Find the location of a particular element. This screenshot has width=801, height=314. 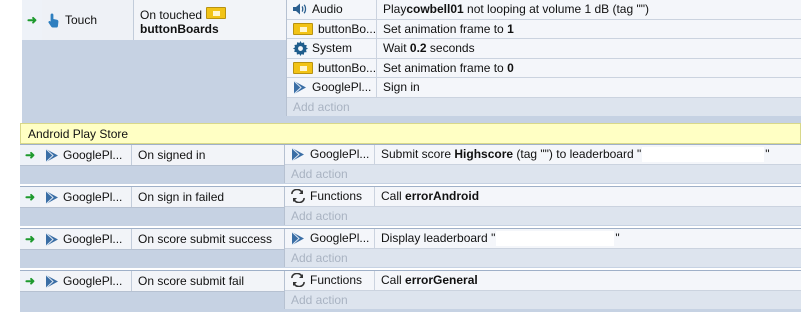

actions-list: Functions Call errorGeneral Add action is located at coordinates (542, 290).